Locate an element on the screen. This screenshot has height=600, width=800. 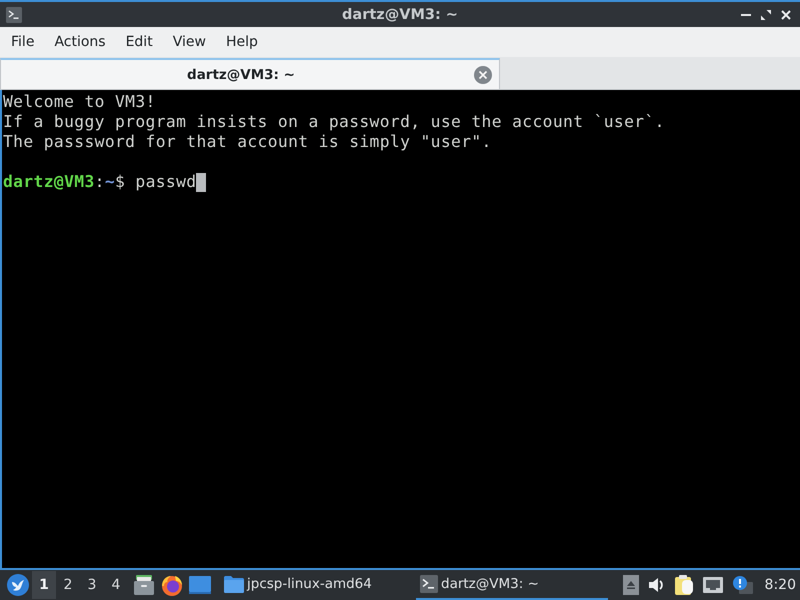
terminal-output-line: If a buggy program insists on a password, use the account `user`. is located at coordinates (334, 122).